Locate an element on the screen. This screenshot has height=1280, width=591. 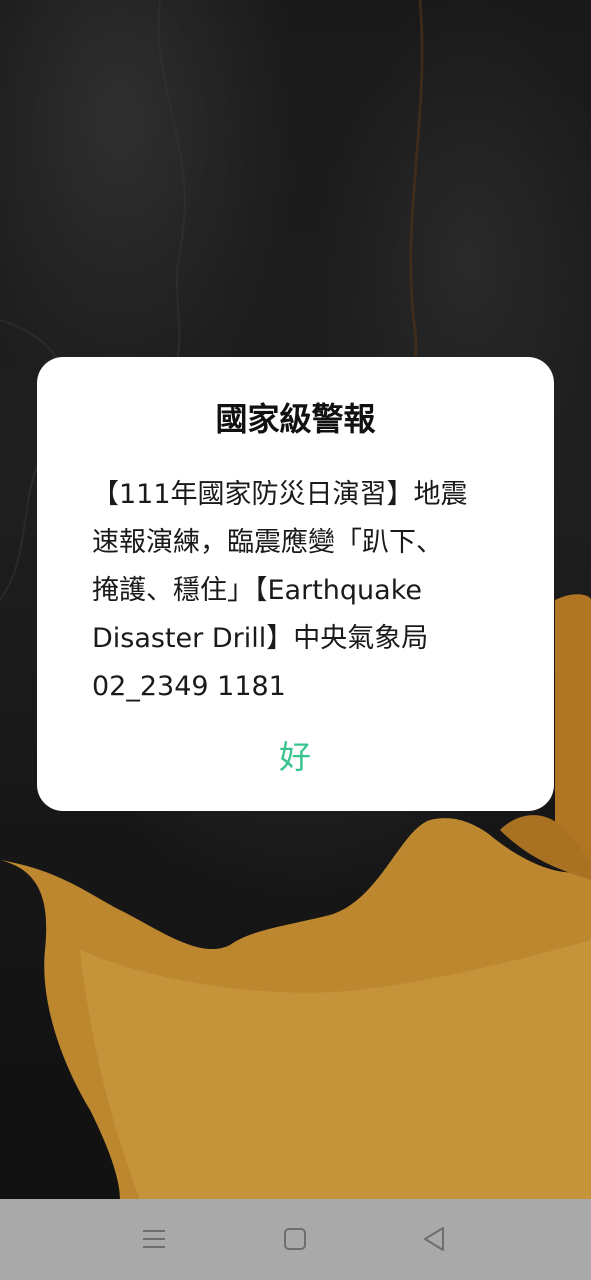
menu-icon is located at coordinates (154, 1239).